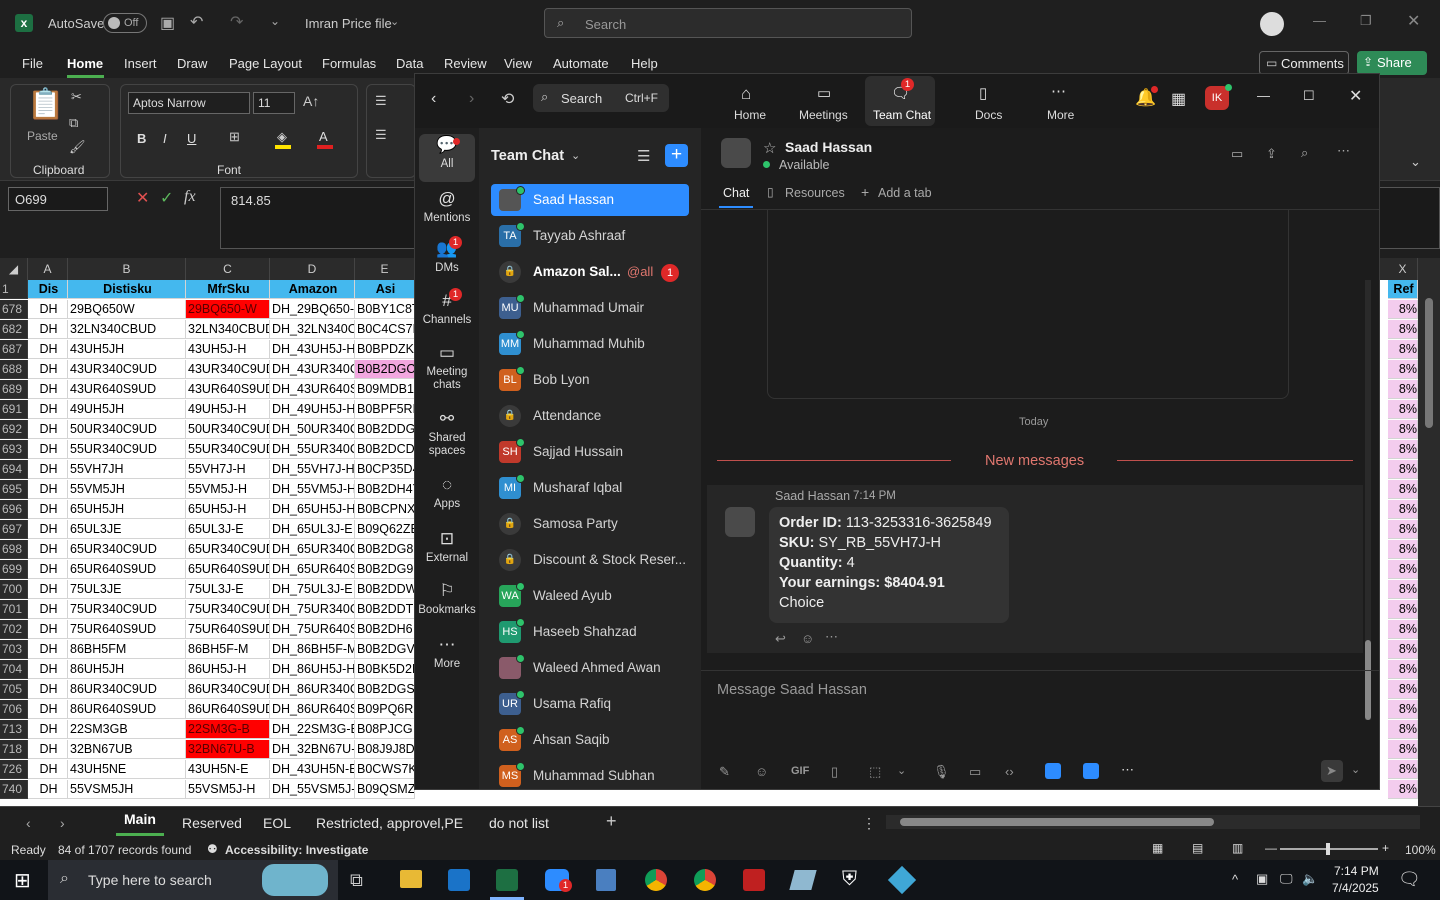 The height and width of the screenshot is (900, 1440). Describe the element at coordinates (127, 429) in the screenshot. I see `cell-b: 50UR340C9UD` at that location.